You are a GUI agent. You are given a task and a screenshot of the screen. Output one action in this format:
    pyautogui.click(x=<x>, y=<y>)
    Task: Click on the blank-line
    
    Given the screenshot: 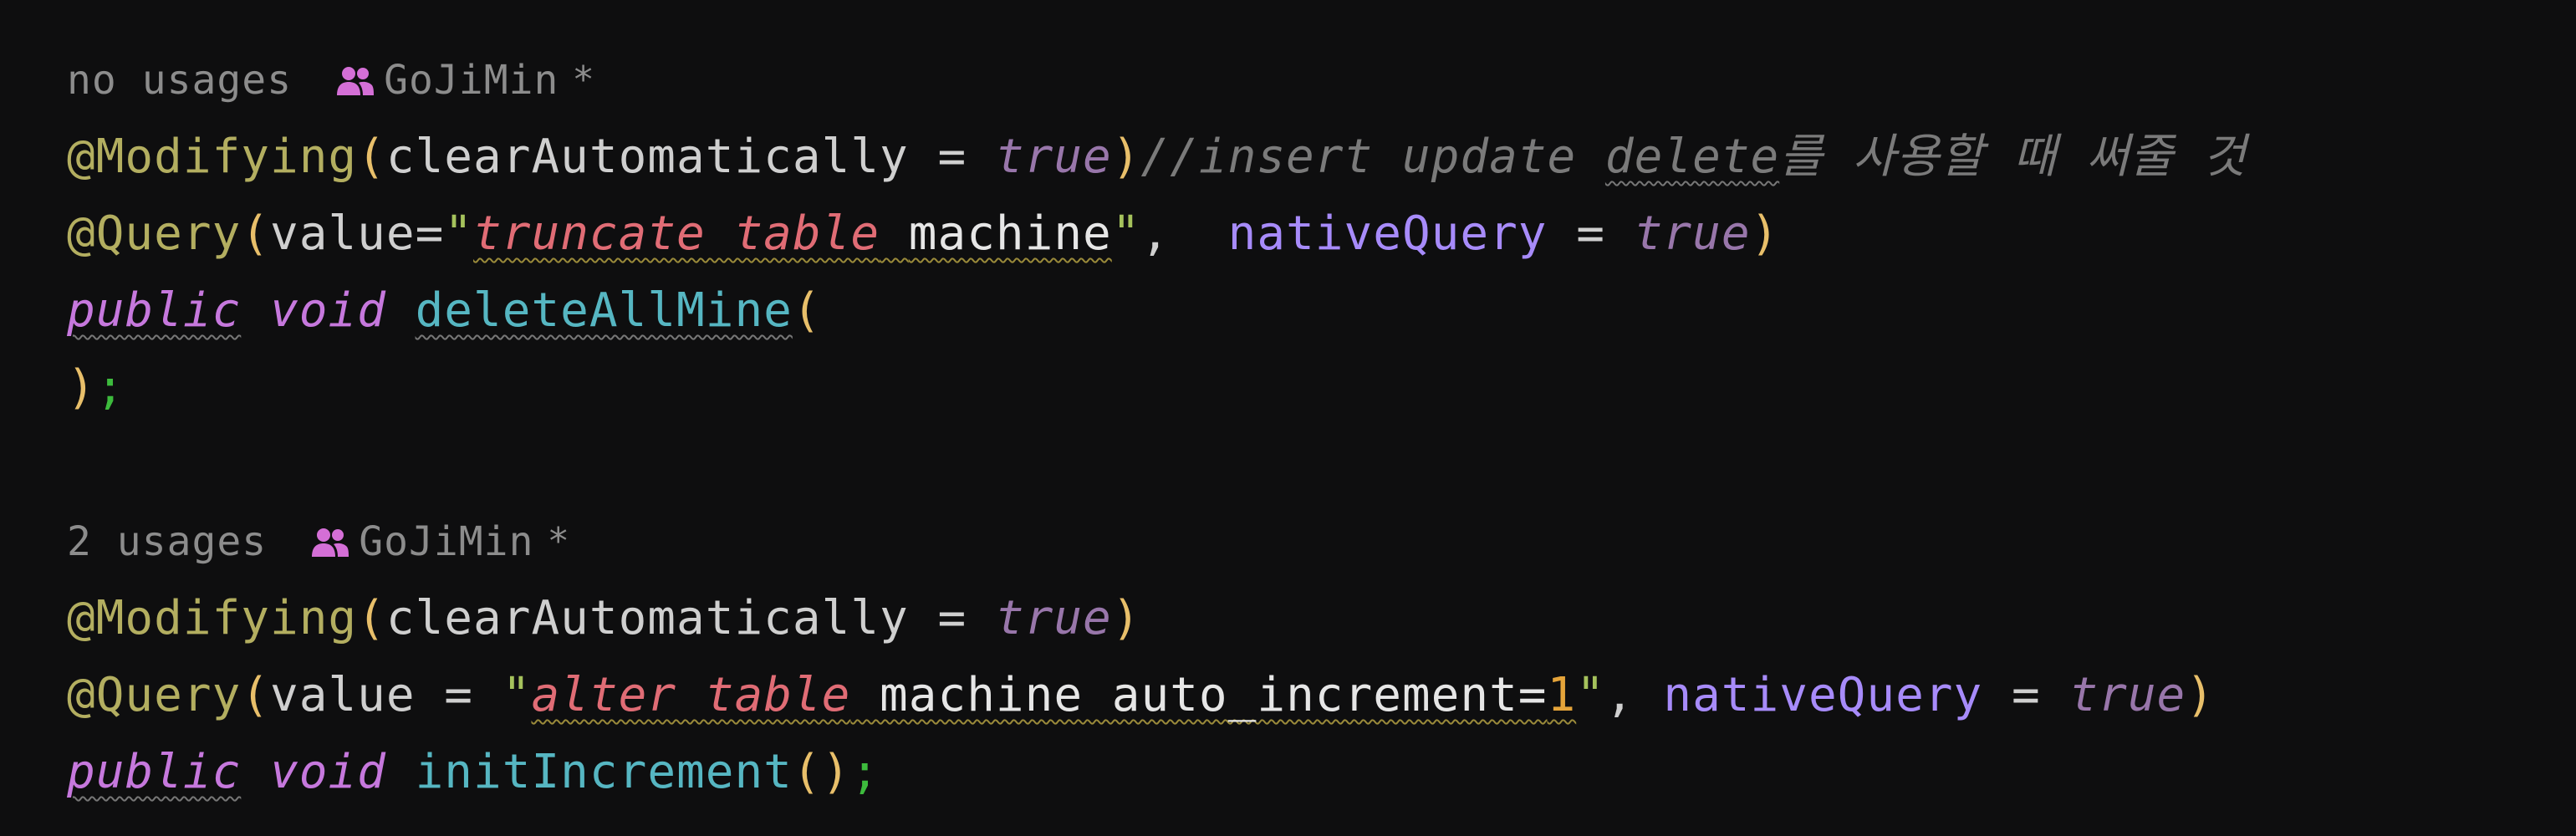 What is the action you would take?
    pyautogui.click(x=1321, y=464)
    